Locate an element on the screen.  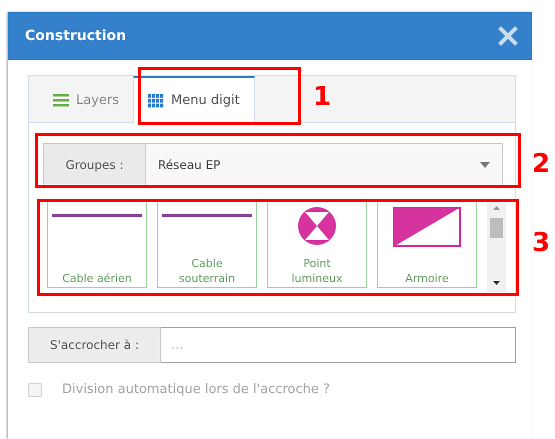
tab: Layers is located at coordinates (86, 100).